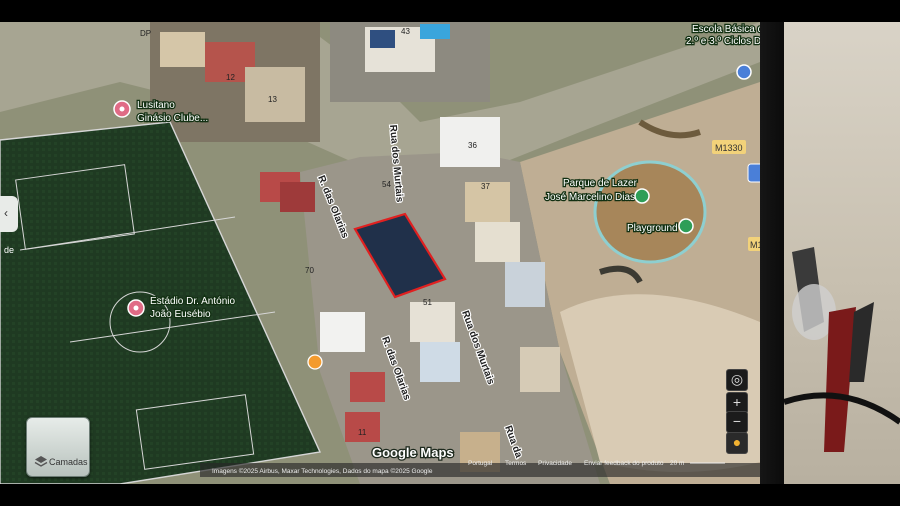 The width and height of the screenshot is (900, 506). What do you see at coordinates (362, 432) in the screenshot?
I see `svg-text: 11` at bounding box center [362, 432].